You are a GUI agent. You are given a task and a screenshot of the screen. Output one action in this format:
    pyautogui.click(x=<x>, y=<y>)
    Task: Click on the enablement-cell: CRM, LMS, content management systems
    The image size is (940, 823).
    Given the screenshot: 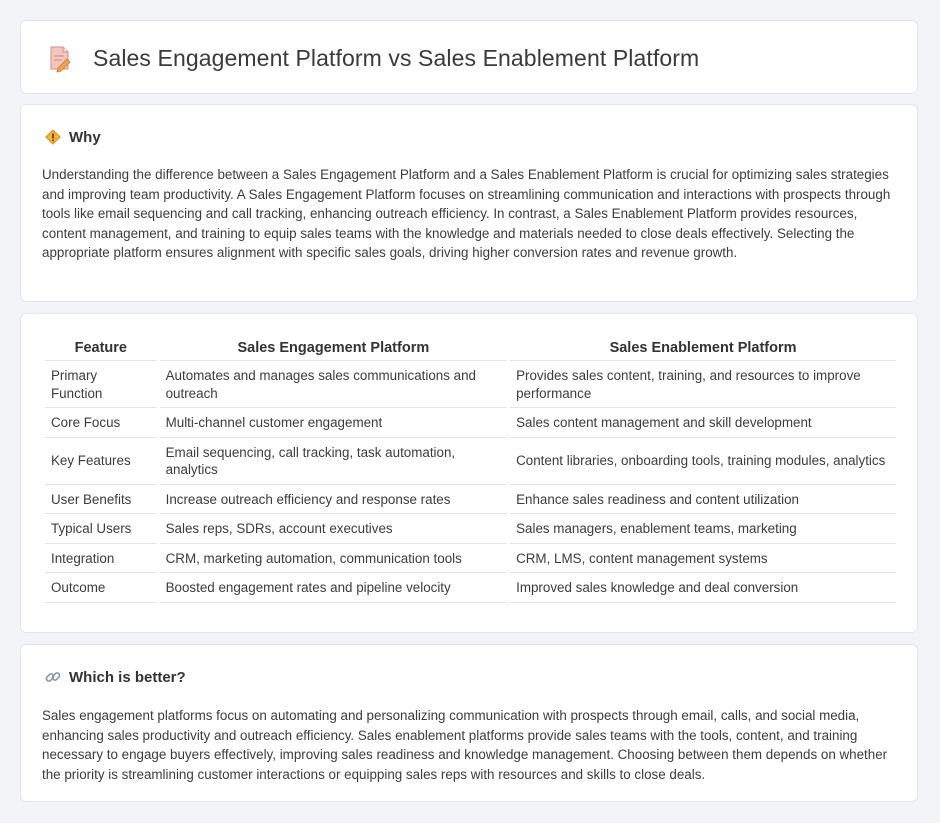 What is the action you would take?
    pyautogui.click(x=703, y=558)
    